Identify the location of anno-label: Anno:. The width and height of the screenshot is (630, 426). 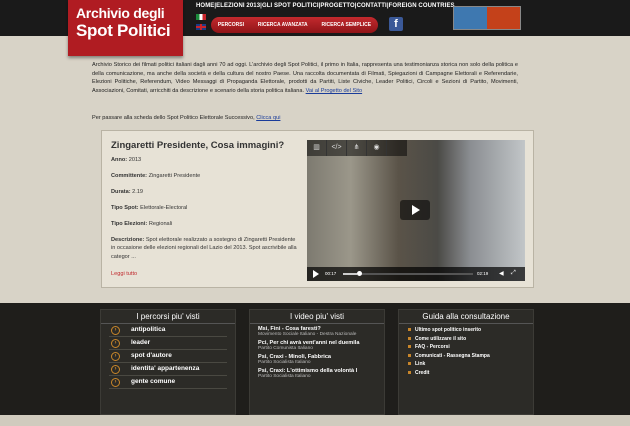
(119, 160).